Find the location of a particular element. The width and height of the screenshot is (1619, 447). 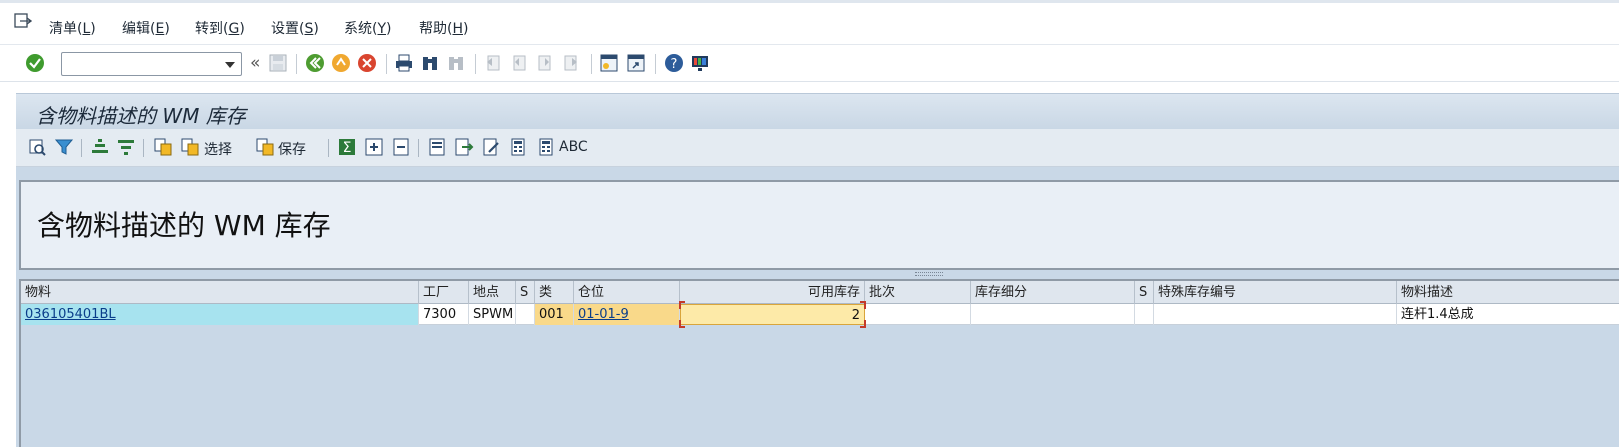

select-layout-button: 选择 is located at coordinates (218, 149).